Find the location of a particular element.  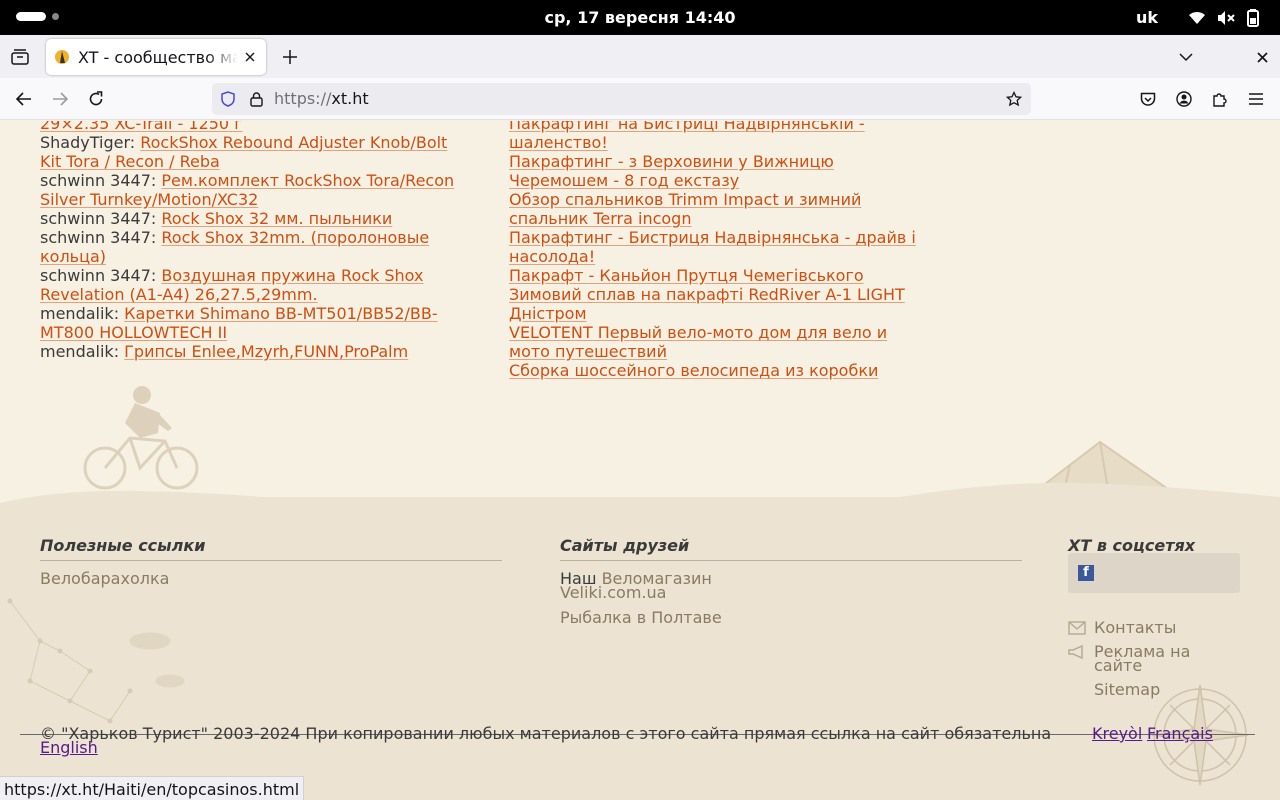

tab-bar: XT - сообщество мандрівників is located at coordinates (640, 56).